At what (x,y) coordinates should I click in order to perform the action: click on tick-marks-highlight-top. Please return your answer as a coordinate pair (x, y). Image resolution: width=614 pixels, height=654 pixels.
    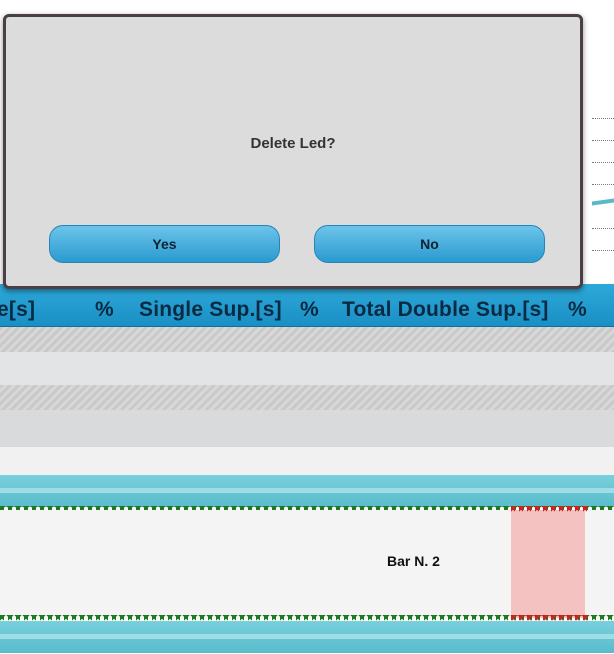
    Looking at the image, I should click on (549, 509).